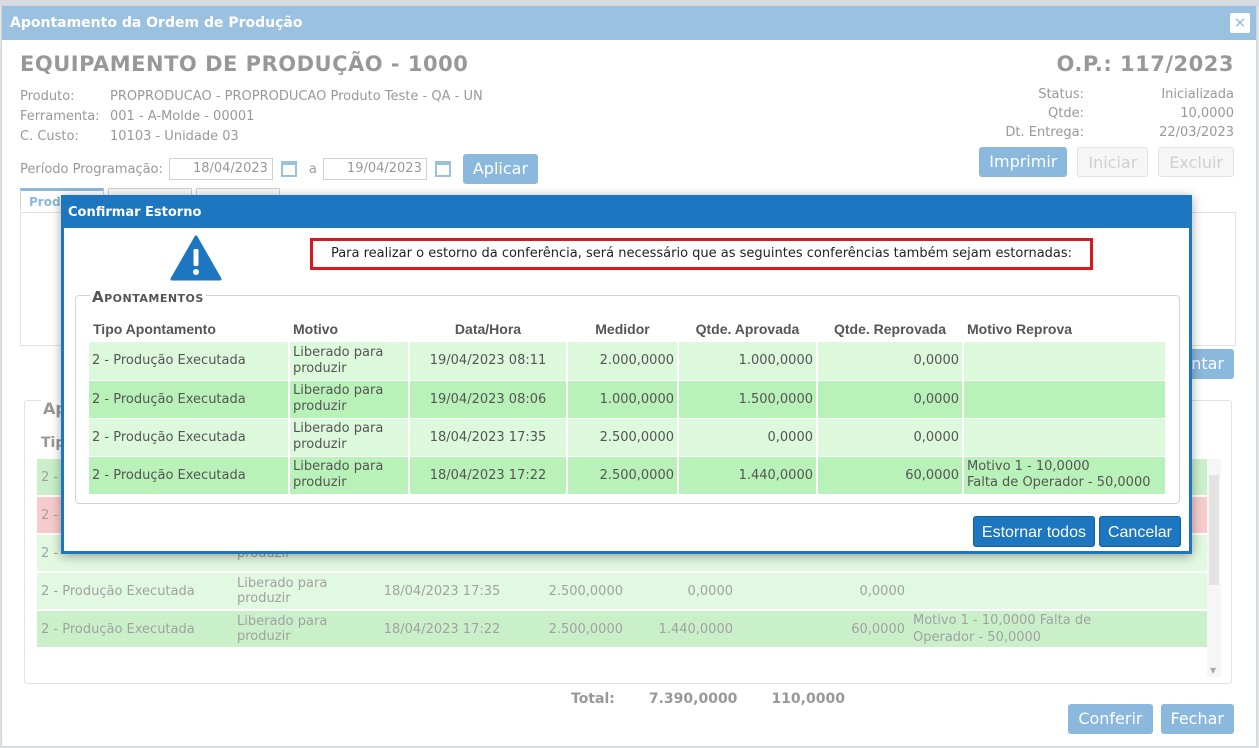 This screenshot has width=1259, height=748. Describe the element at coordinates (1139, 531) in the screenshot. I see `cancelar-button: Cancelar` at that location.